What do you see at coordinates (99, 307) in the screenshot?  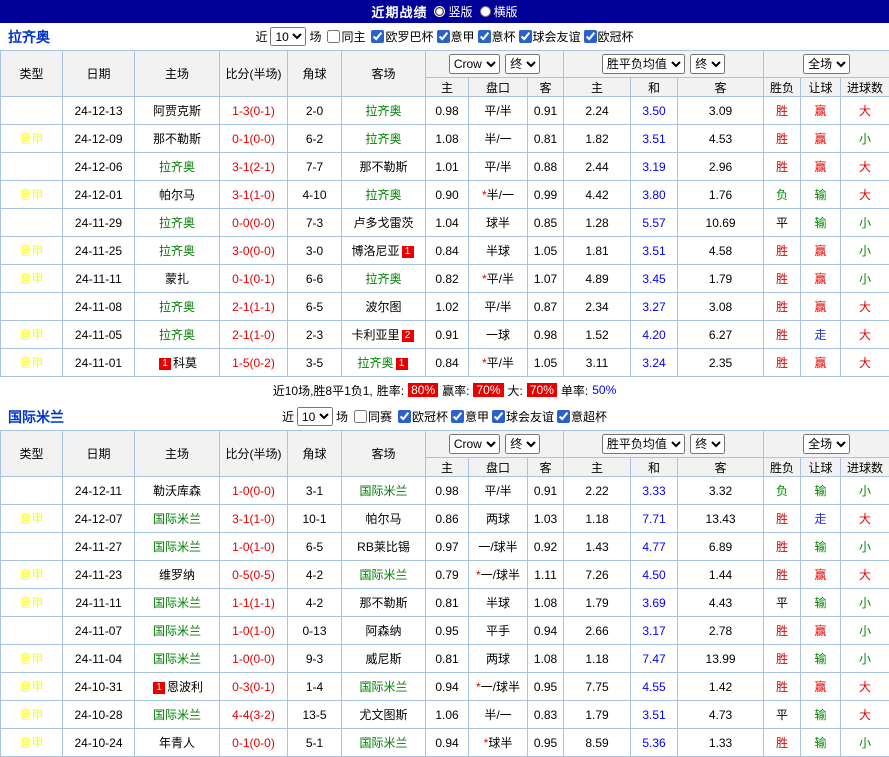 I see `match-date-cell: 24-11-08` at bounding box center [99, 307].